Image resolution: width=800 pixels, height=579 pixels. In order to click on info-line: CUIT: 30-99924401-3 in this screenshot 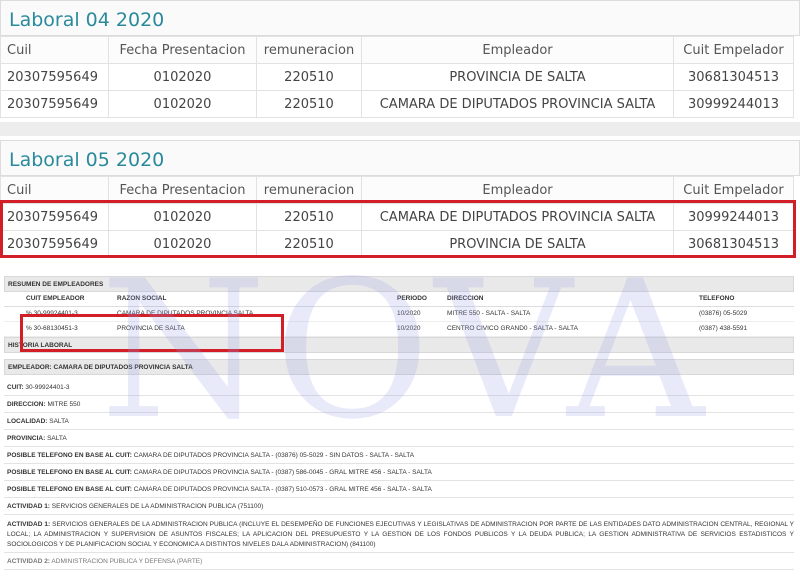, I will do `click(399, 387)`.